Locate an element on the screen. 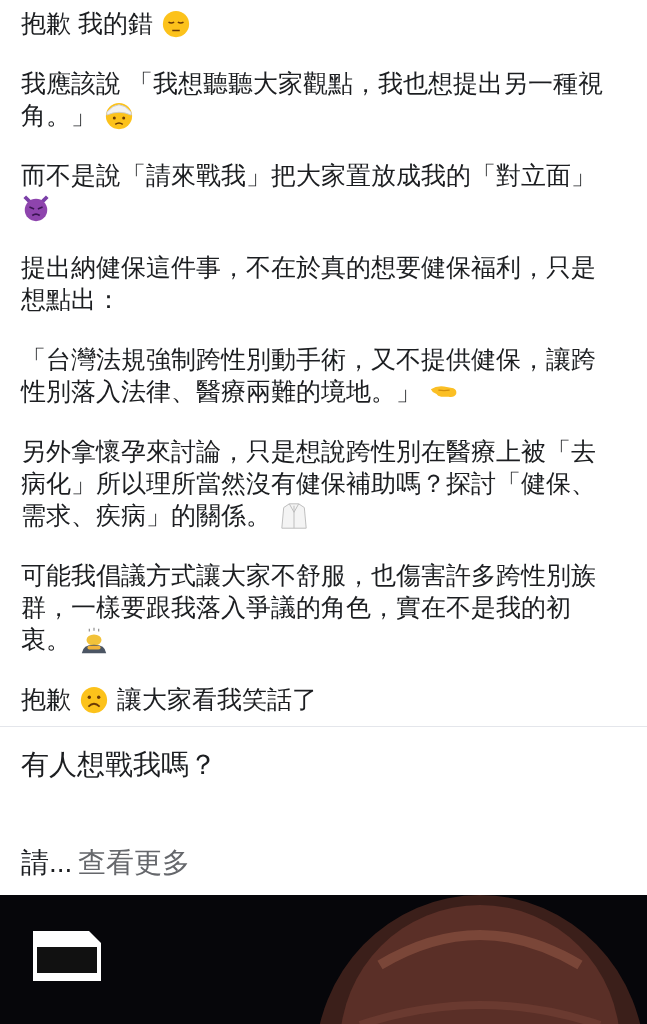  comment-text: 抱歉 is located at coordinates (46, 700).